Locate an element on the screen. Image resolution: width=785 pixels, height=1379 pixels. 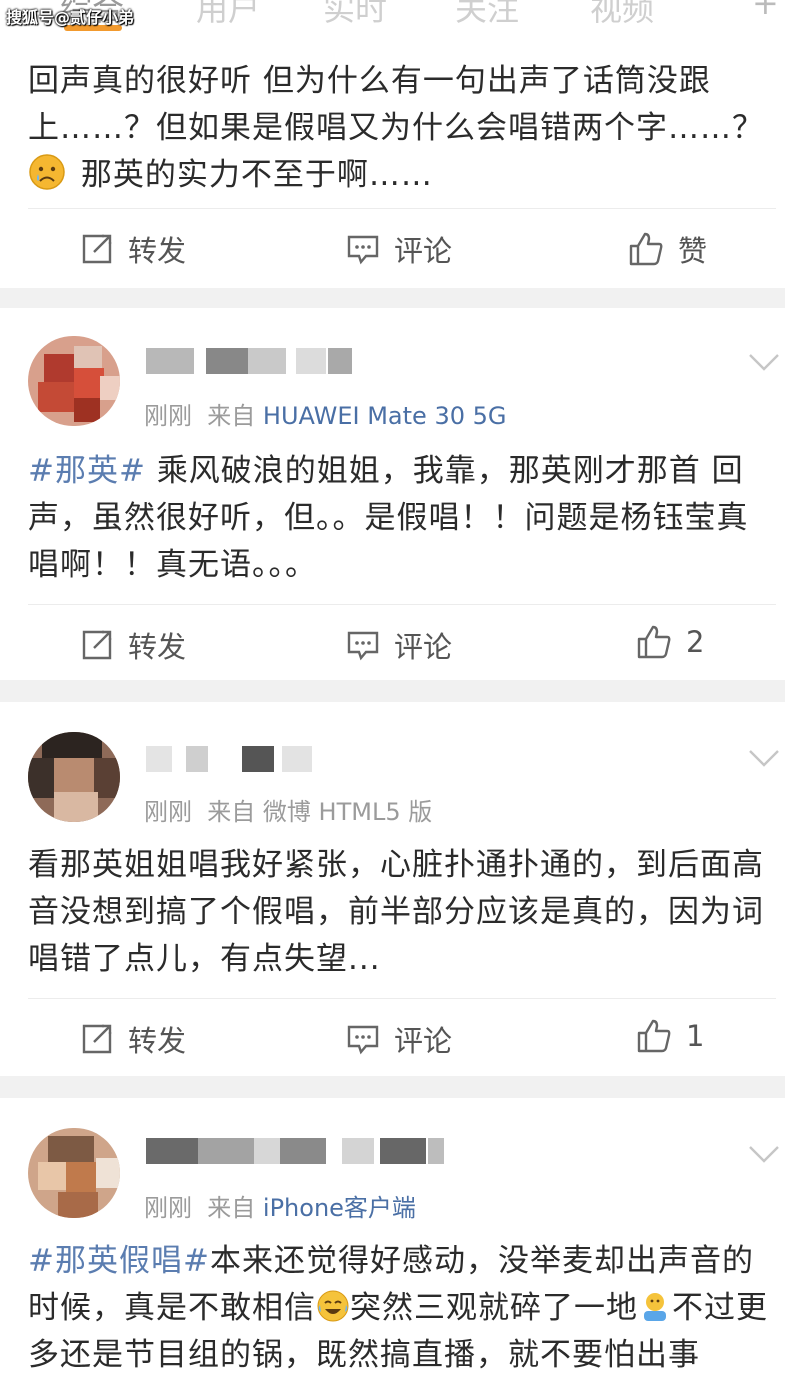
like-button: 赞 is located at coordinates (667, 249).